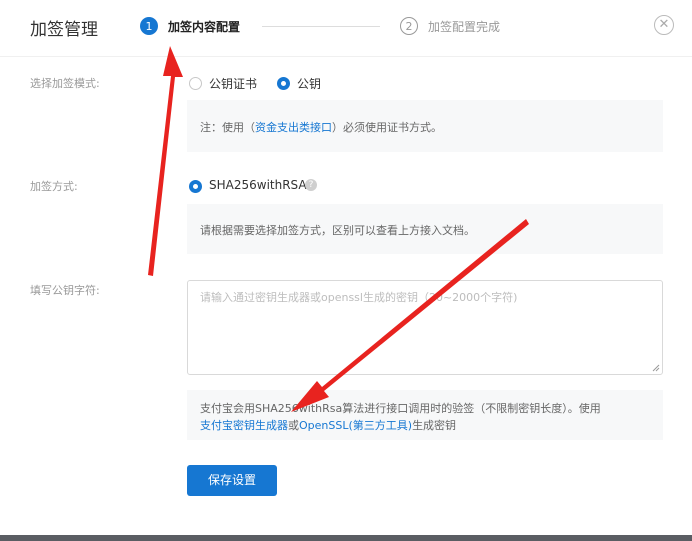 The image size is (692, 541). What do you see at coordinates (258, 185) in the screenshot?
I see `option-sha256-label: SHA256withRSA` at bounding box center [258, 185].